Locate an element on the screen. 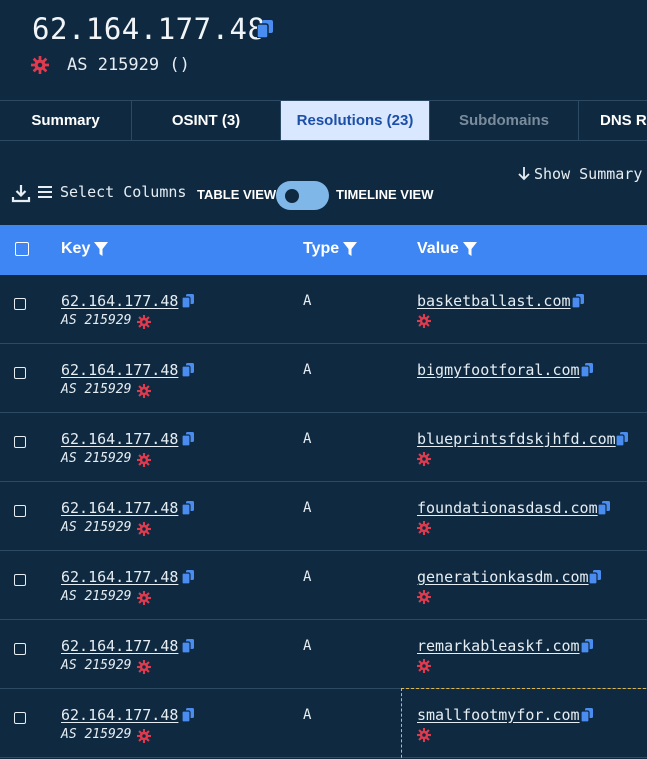 This screenshot has height=759, width=647. table-view-label: TABLE VIEW is located at coordinates (236, 194).